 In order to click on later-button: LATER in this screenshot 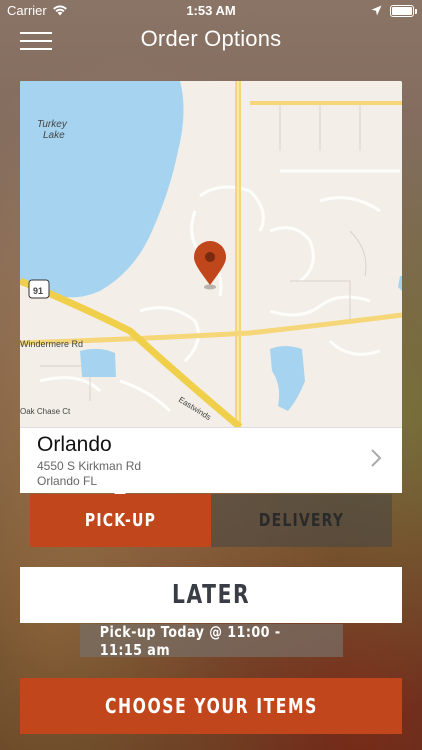, I will do `click(211, 595)`.